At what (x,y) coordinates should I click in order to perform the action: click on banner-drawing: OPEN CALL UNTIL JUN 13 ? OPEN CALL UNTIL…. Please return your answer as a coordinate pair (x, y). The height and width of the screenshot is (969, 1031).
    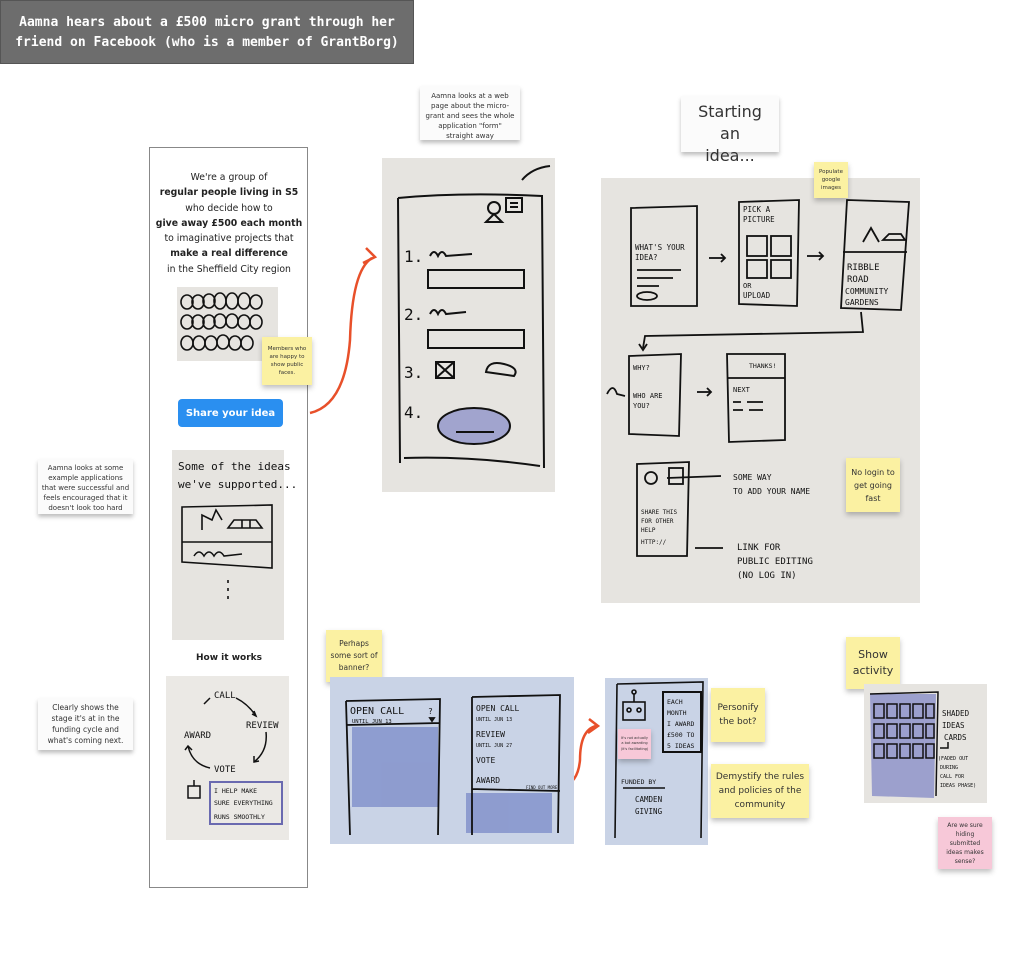
    Looking at the image, I should click on (453, 765).